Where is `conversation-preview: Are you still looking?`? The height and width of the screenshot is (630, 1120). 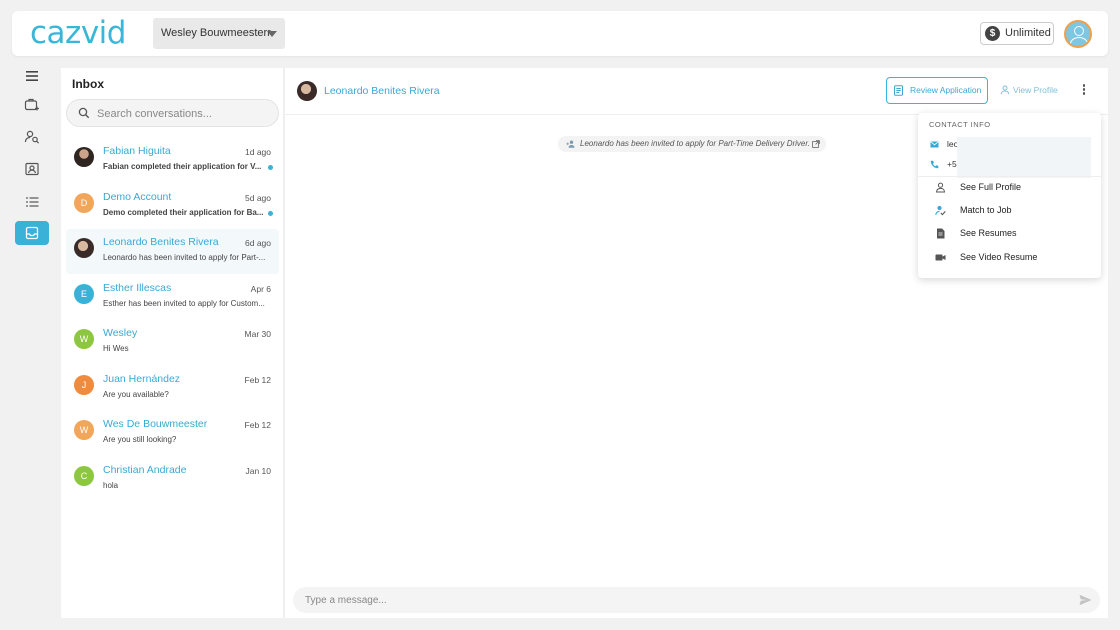
conversation-preview: Are you still looking? is located at coordinates (140, 439).